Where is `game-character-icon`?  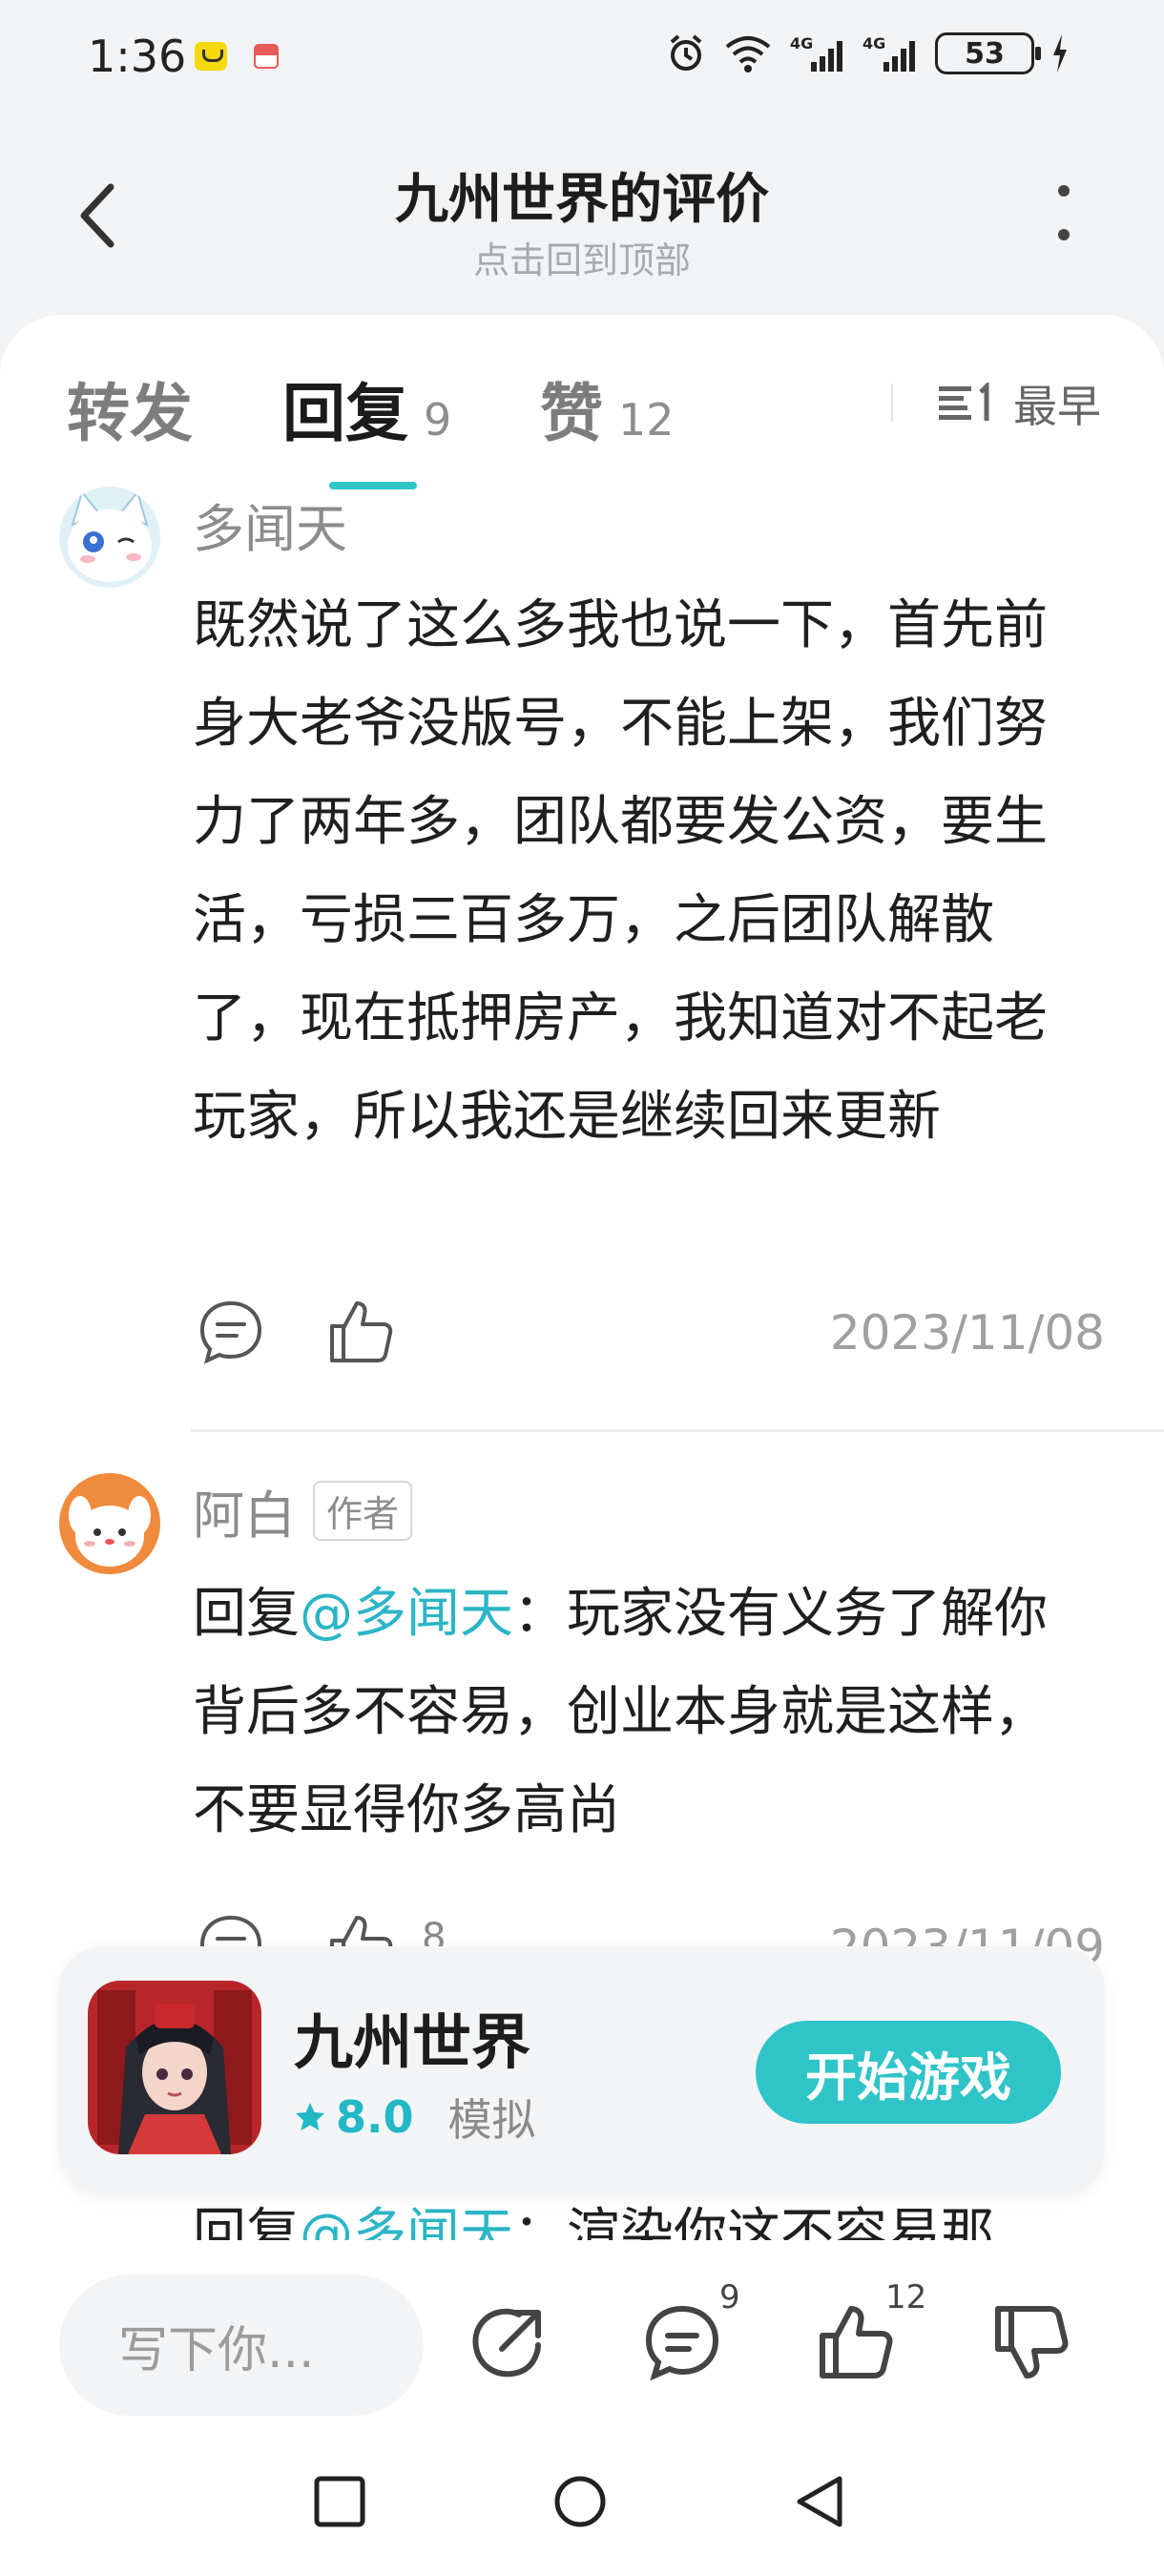 game-character-icon is located at coordinates (174, 2067).